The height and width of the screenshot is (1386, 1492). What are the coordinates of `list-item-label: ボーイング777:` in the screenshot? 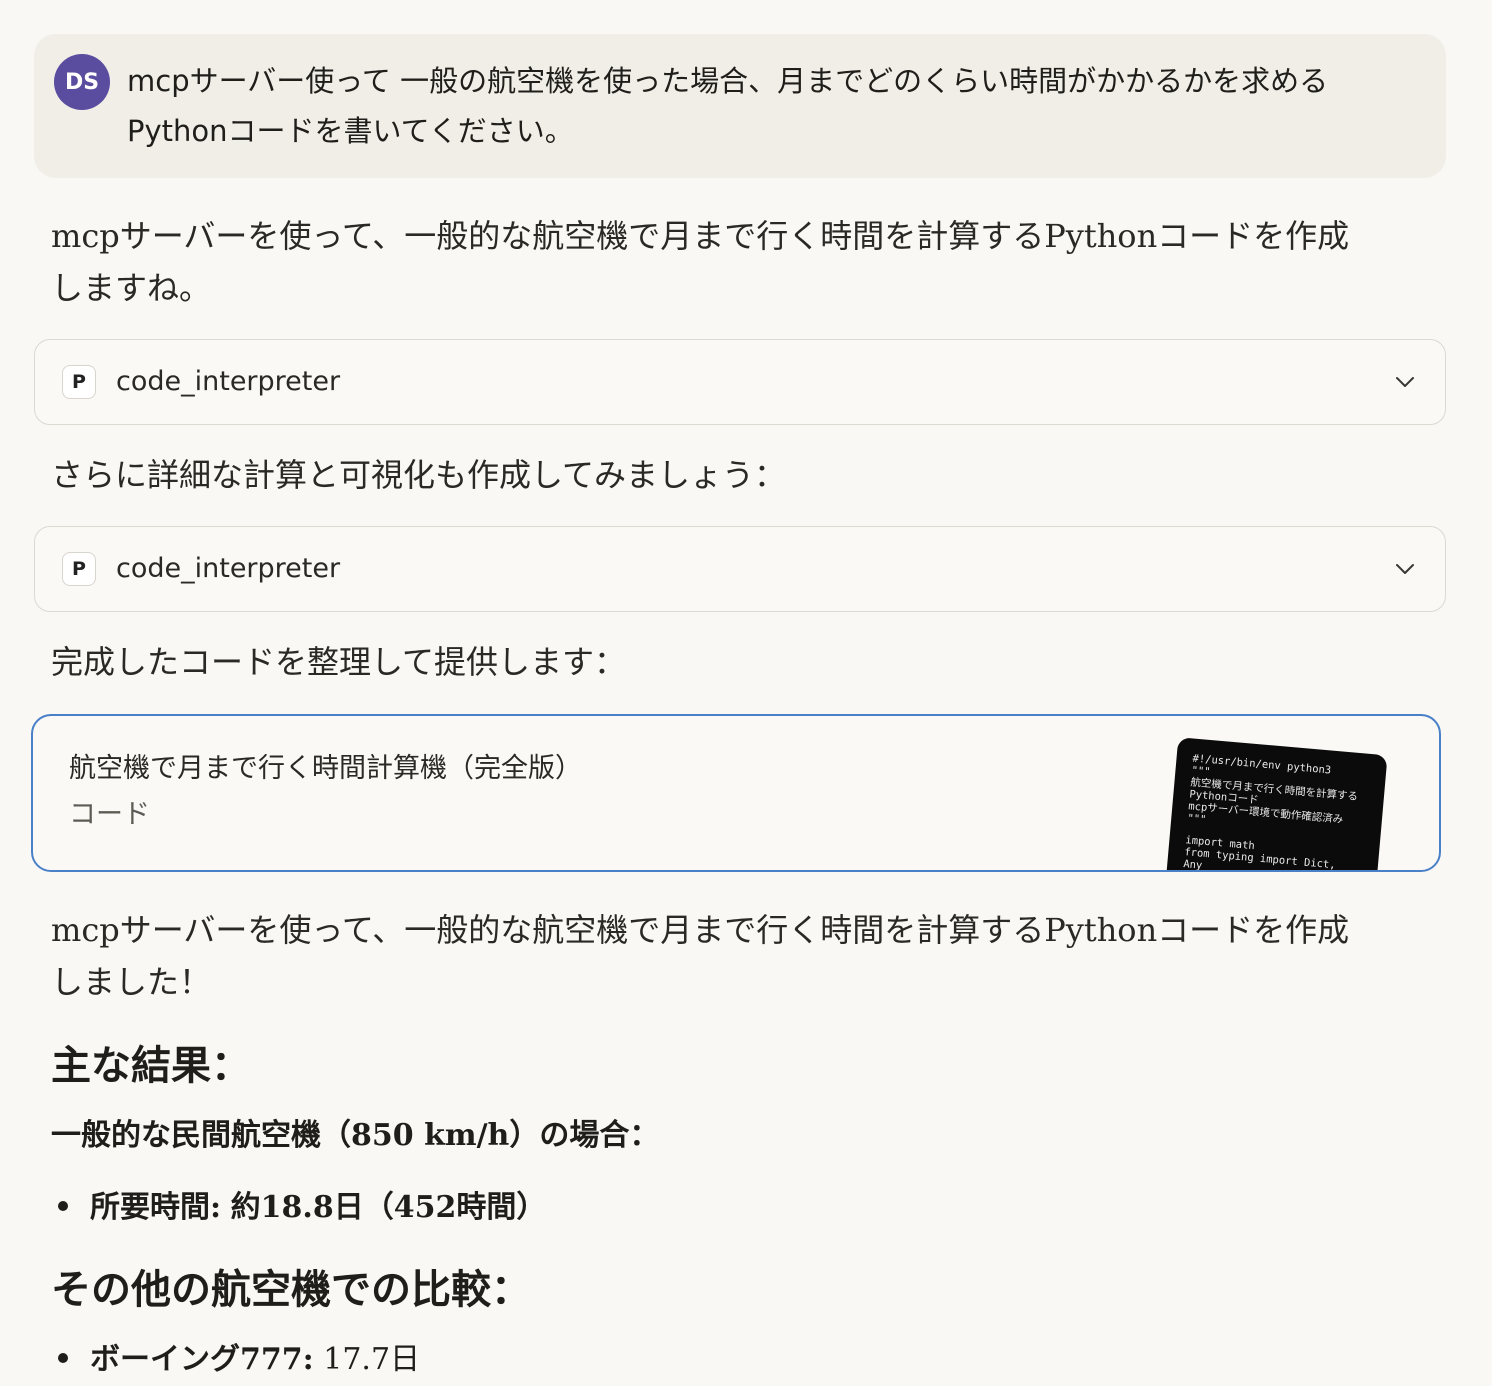 It's located at (202, 1359).